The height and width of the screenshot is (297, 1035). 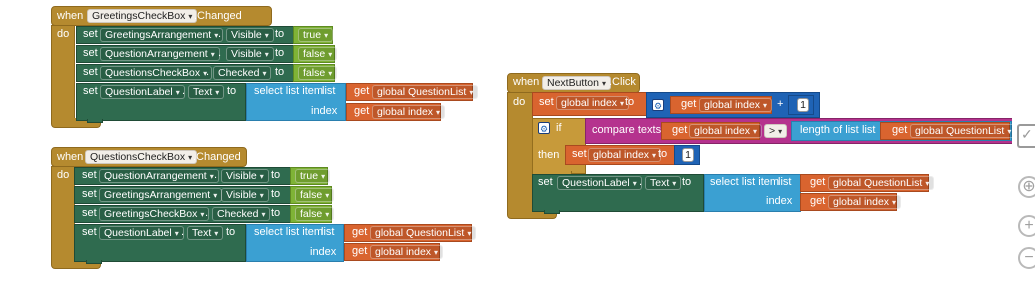 What do you see at coordinates (780, 104) in the screenshot?
I see `plus-operator: +` at bounding box center [780, 104].